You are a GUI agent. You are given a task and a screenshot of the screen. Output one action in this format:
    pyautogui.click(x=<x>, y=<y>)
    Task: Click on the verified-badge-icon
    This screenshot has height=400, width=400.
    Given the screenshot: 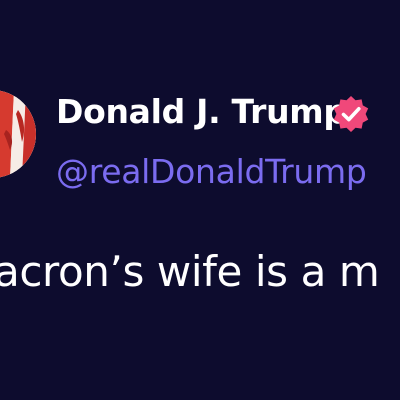 What is the action you would take?
    pyautogui.click(x=351, y=114)
    